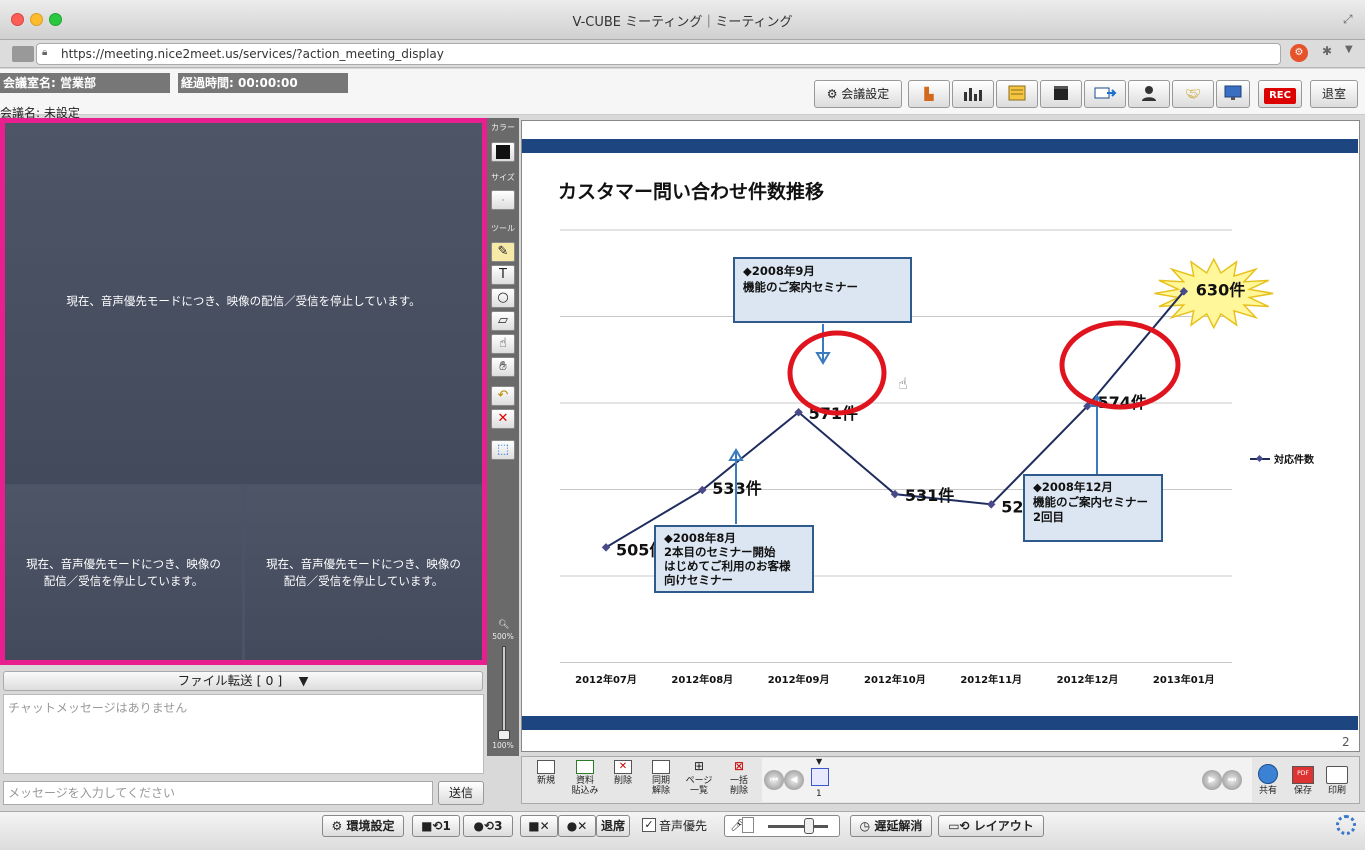 The width and height of the screenshot is (1365, 850). What do you see at coordinates (991, 826) in the screenshot?
I see `layout-button: ▭⟲ レイアウト` at bounding box center [991, 826].